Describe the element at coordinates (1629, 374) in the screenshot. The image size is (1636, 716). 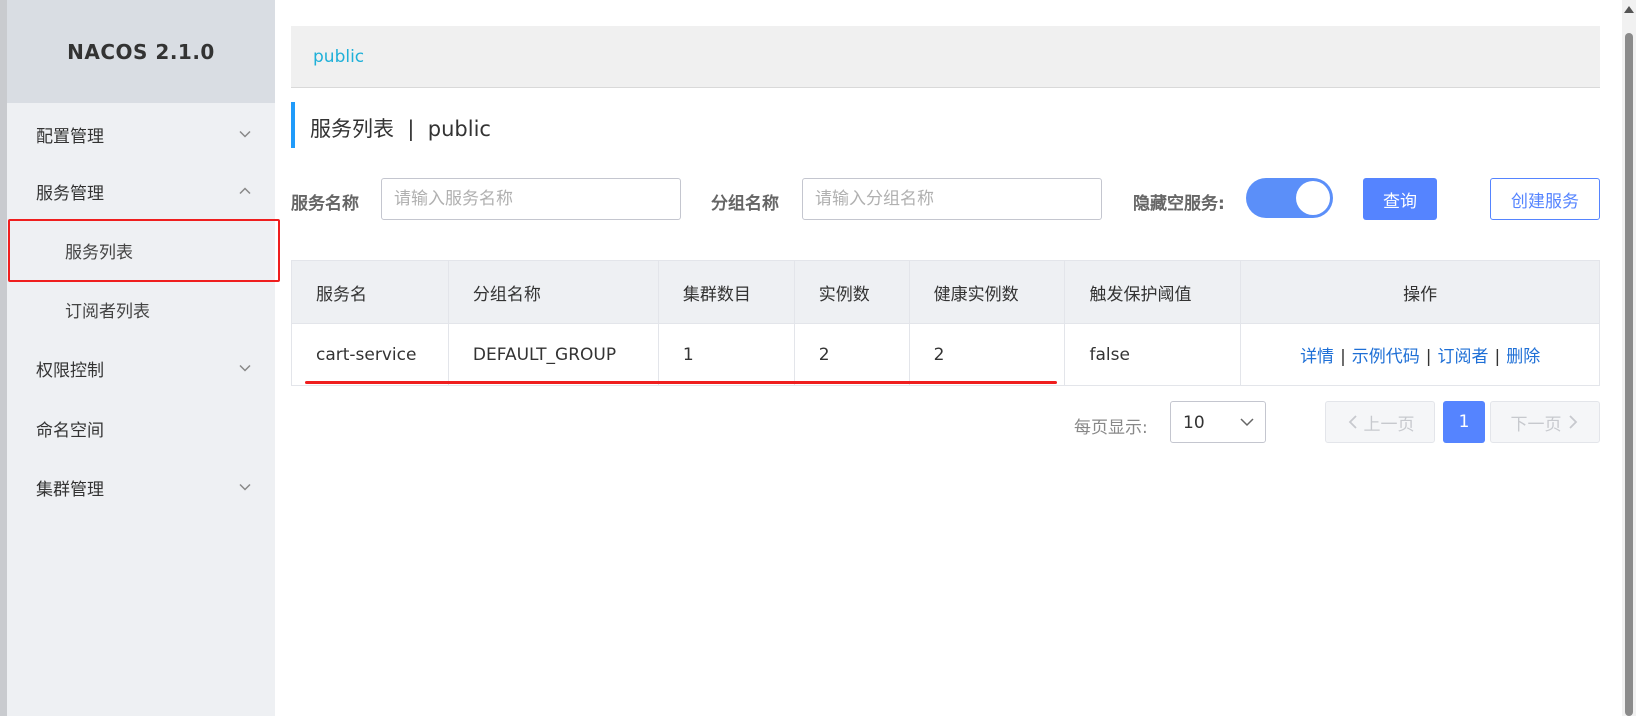
I see `scrollbar-thumb` at that location.